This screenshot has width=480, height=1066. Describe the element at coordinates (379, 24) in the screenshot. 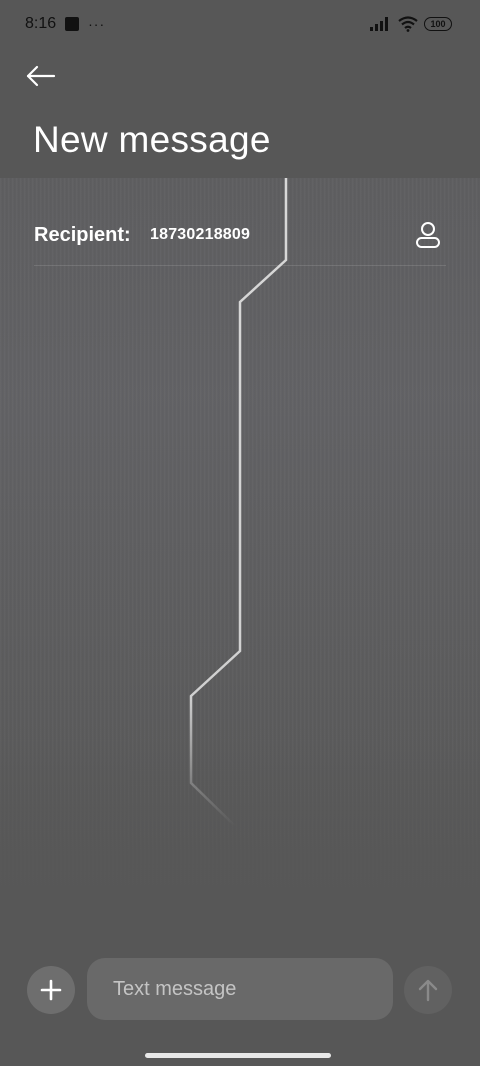

I see `signal-icon` at that location.